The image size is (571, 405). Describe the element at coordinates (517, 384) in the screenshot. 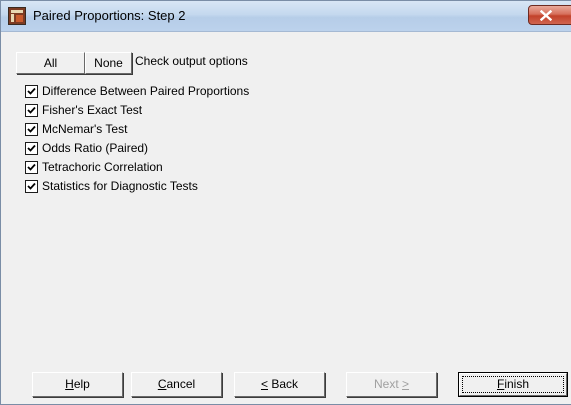

I see `finish-label-rest: inish` at that location.